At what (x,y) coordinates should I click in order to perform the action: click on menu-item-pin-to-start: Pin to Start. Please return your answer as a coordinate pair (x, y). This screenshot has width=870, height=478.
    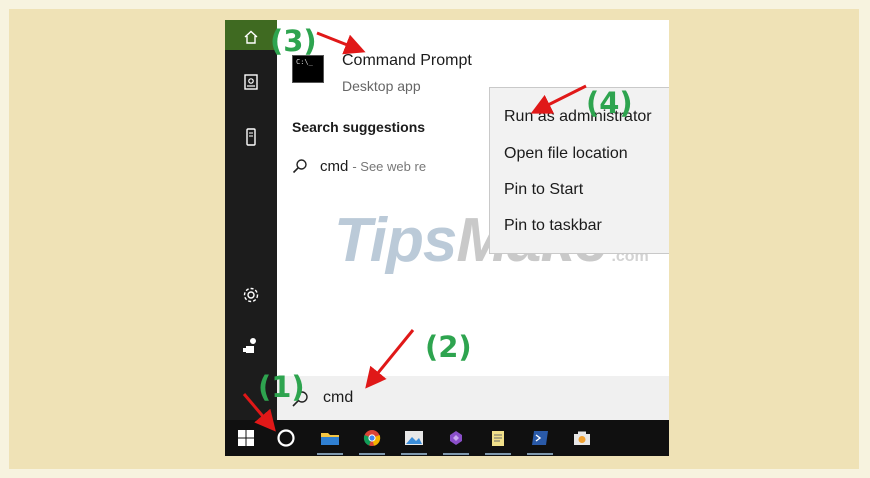
    Looking at the image, I should click on (543, 190).